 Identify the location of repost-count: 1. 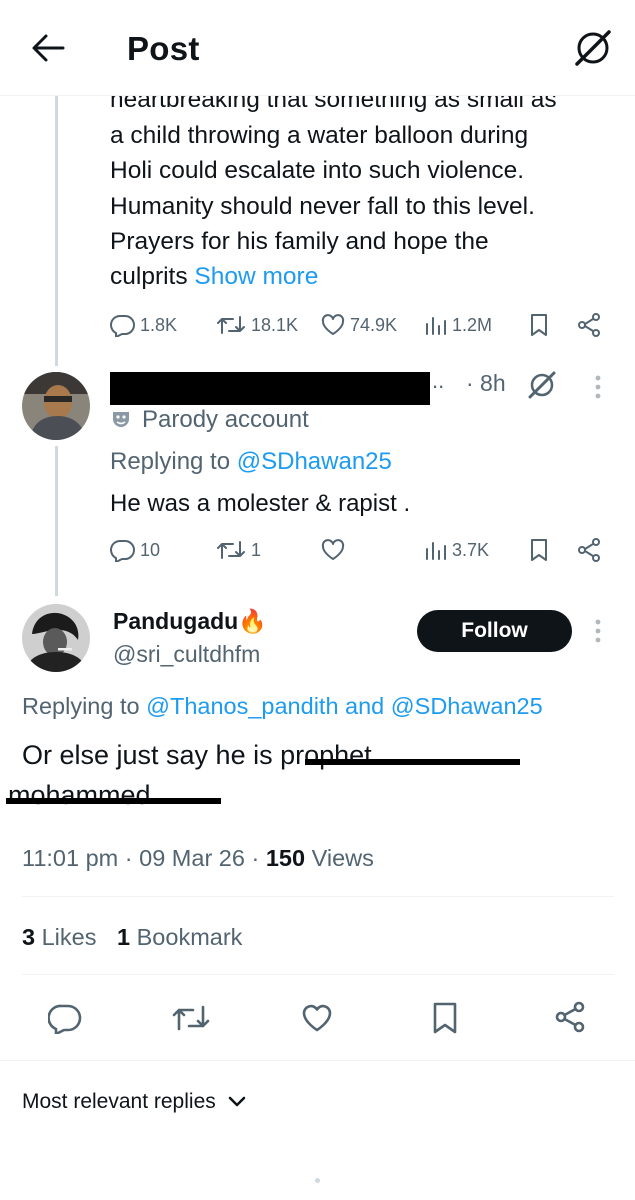
(256, 549).